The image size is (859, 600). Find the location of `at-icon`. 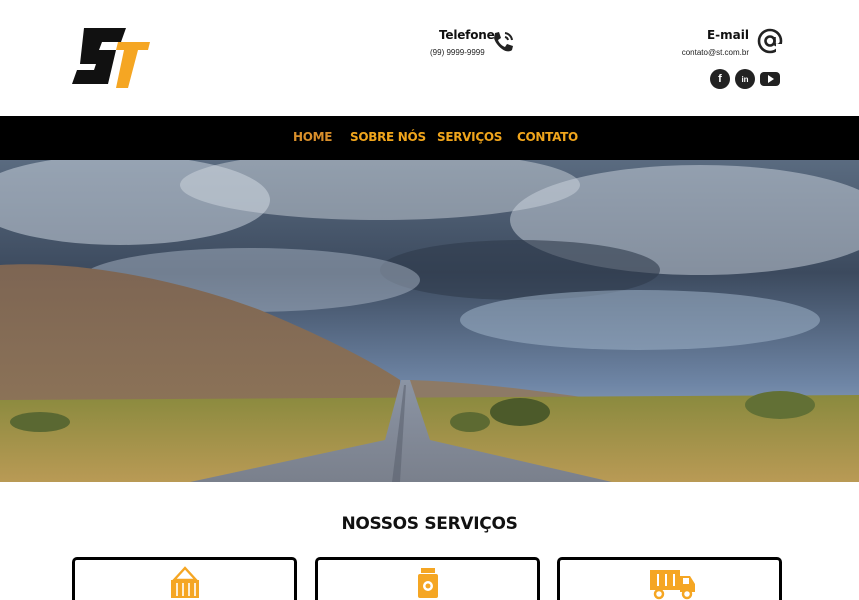

at-icon is located at coordinates (770, 41).